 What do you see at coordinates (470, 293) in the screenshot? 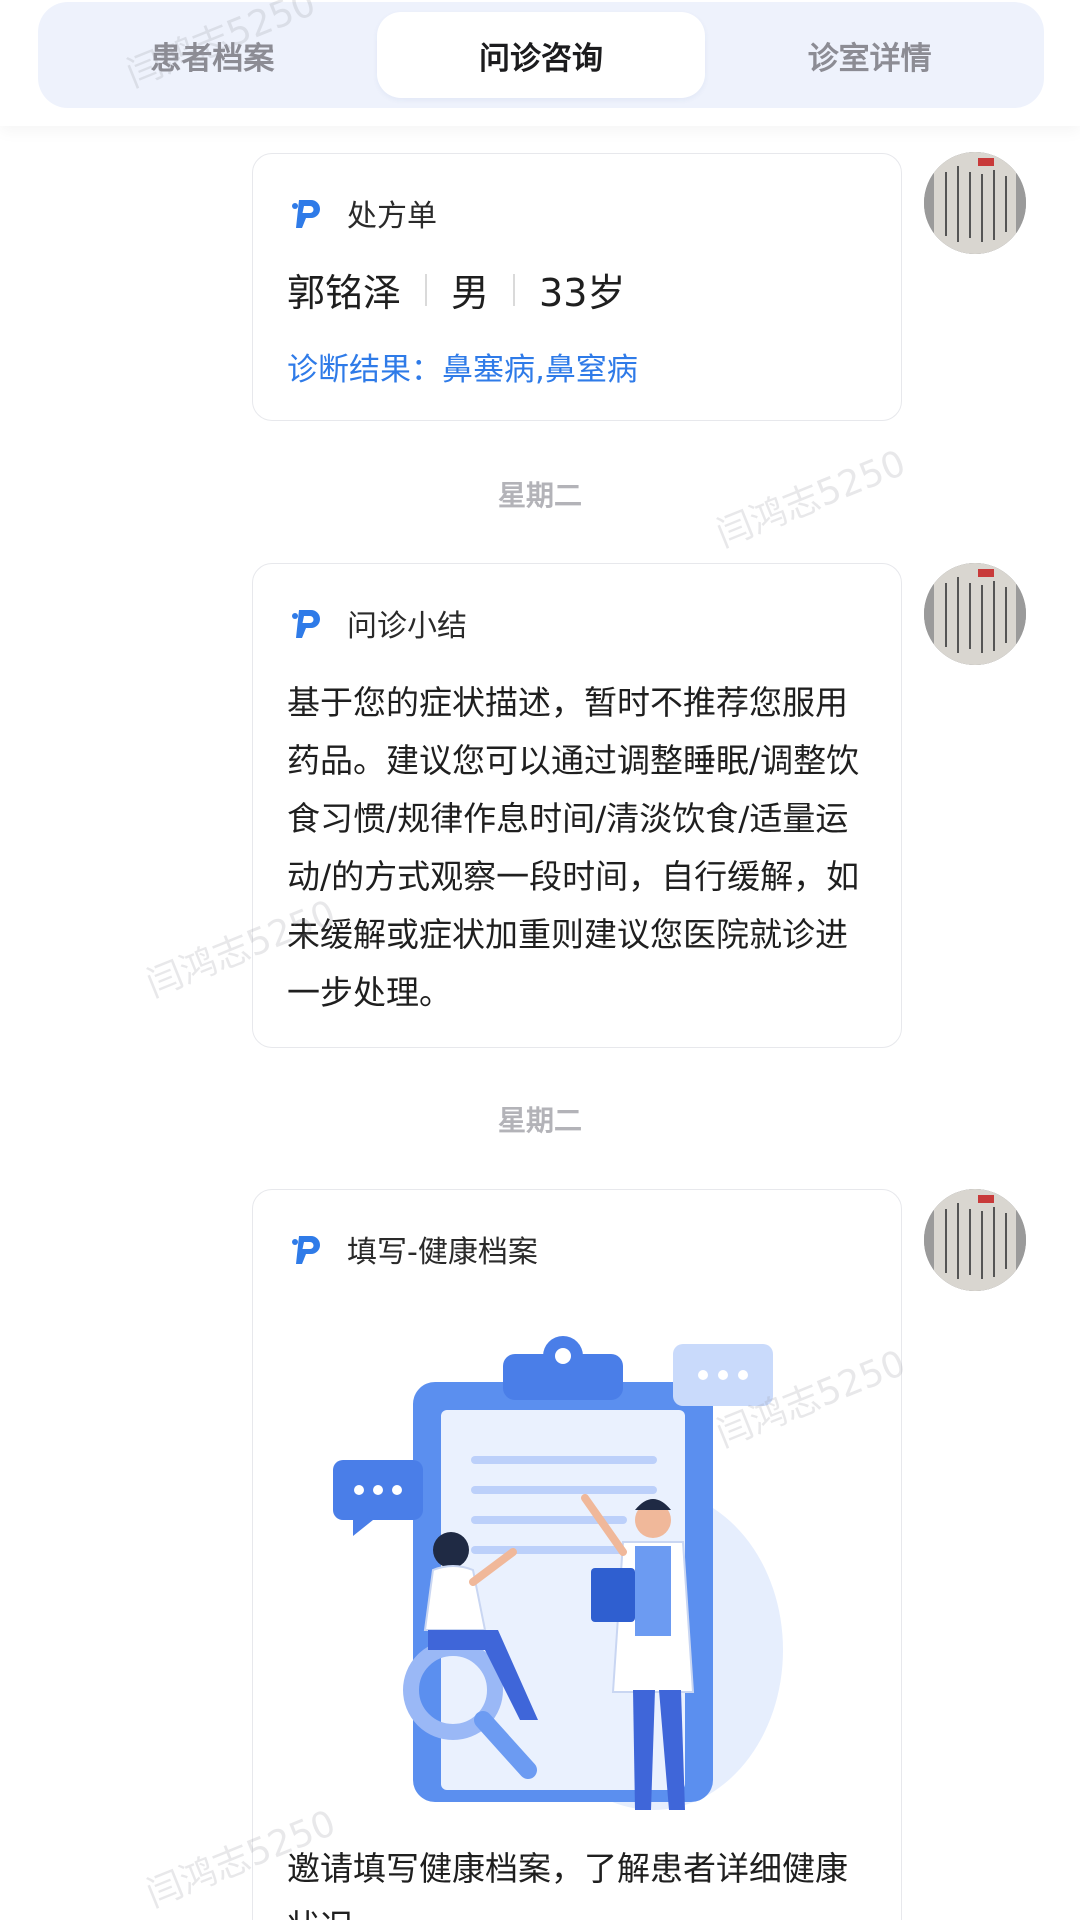
I see `patient-gender: 男` at bounding box center [470, 293].